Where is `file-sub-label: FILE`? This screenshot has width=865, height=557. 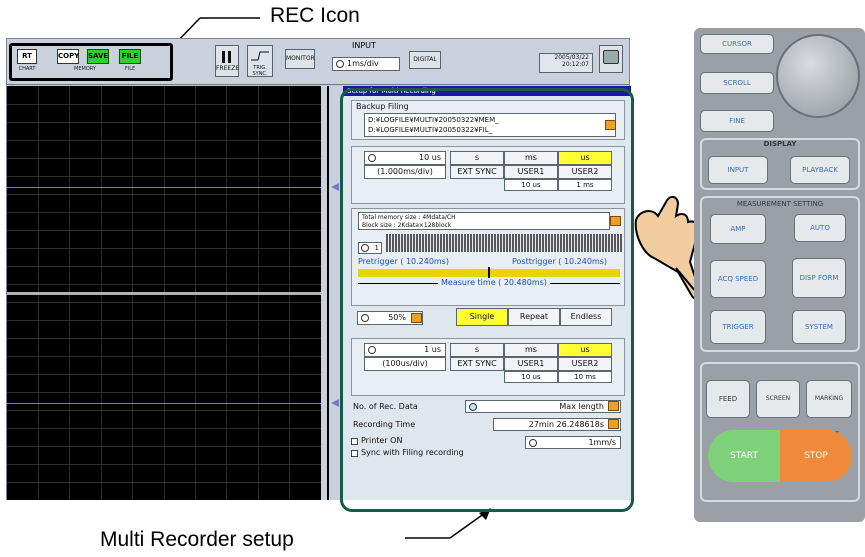
file-sub-label: FILE is located at coordinates (130, 69).